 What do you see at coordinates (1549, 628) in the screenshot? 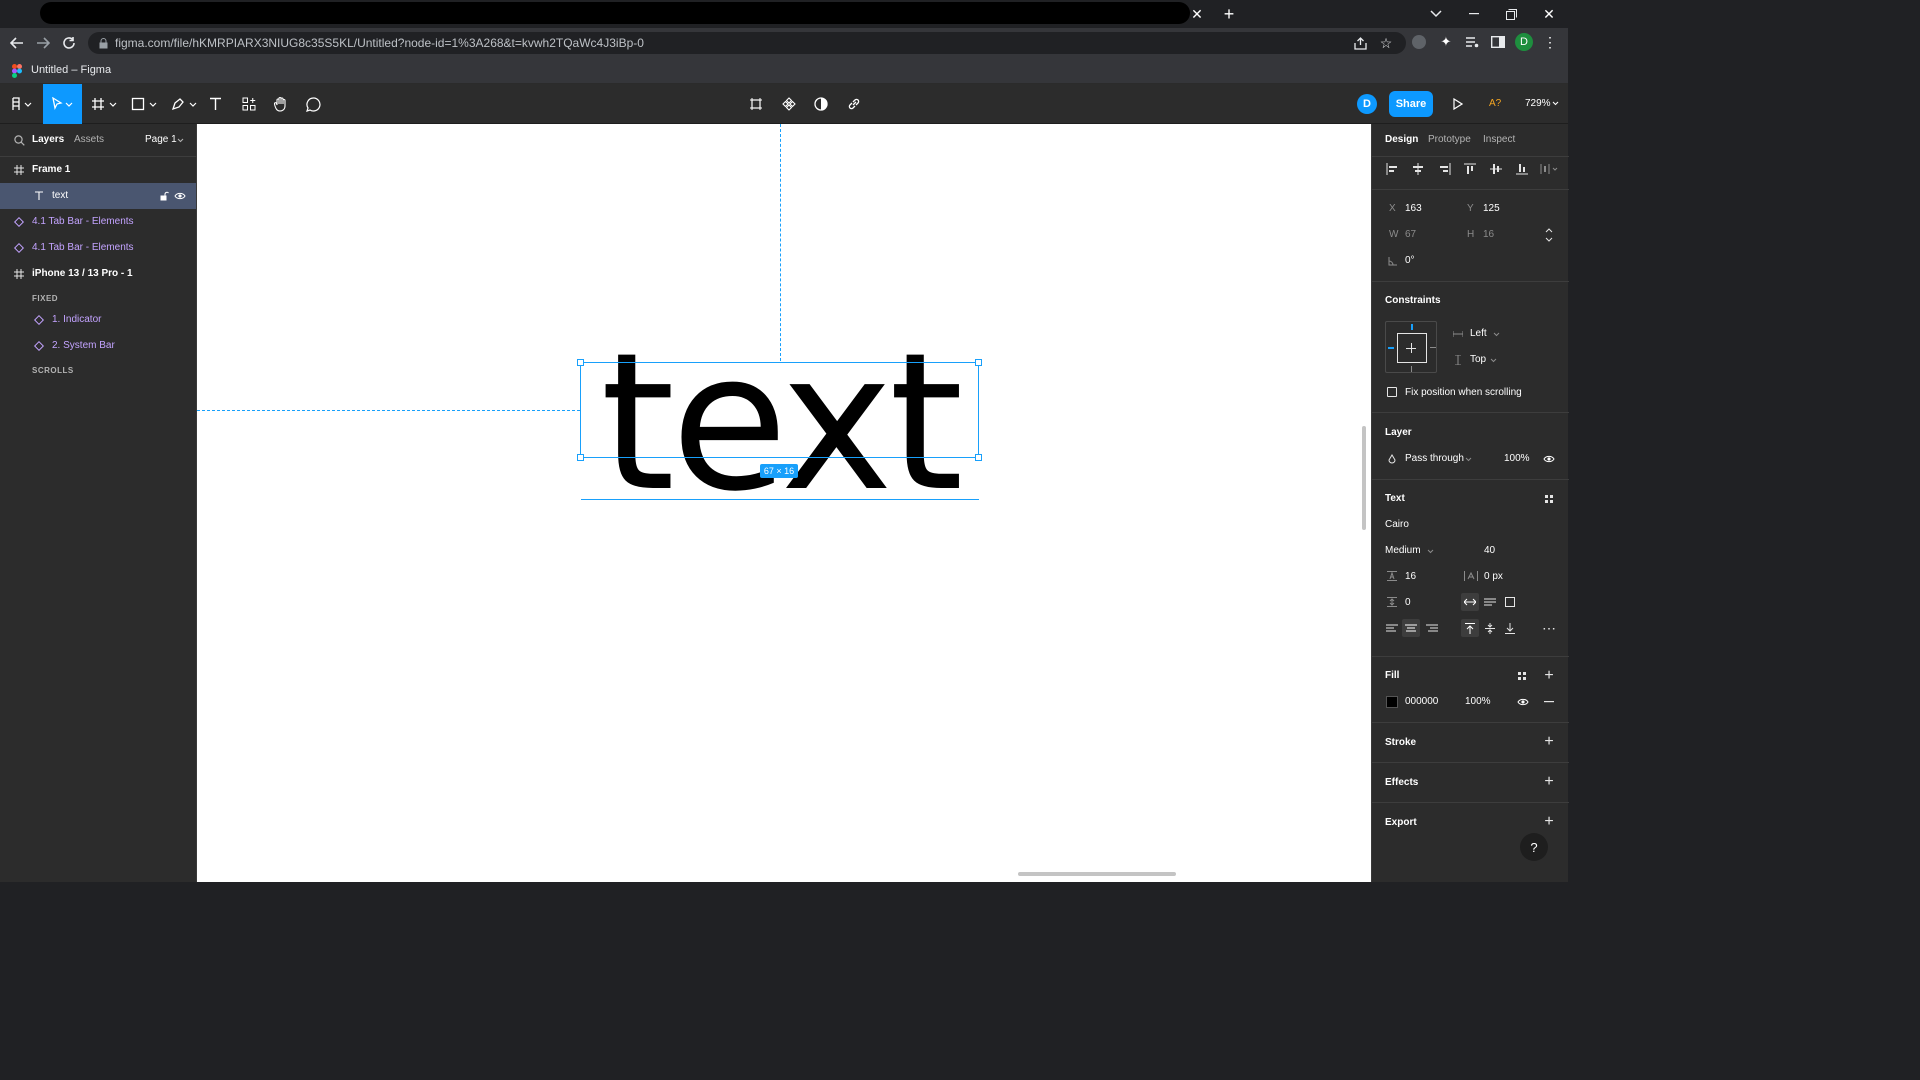
I see `more-options-icon: ⋯` at bounding box center [1549, 628].